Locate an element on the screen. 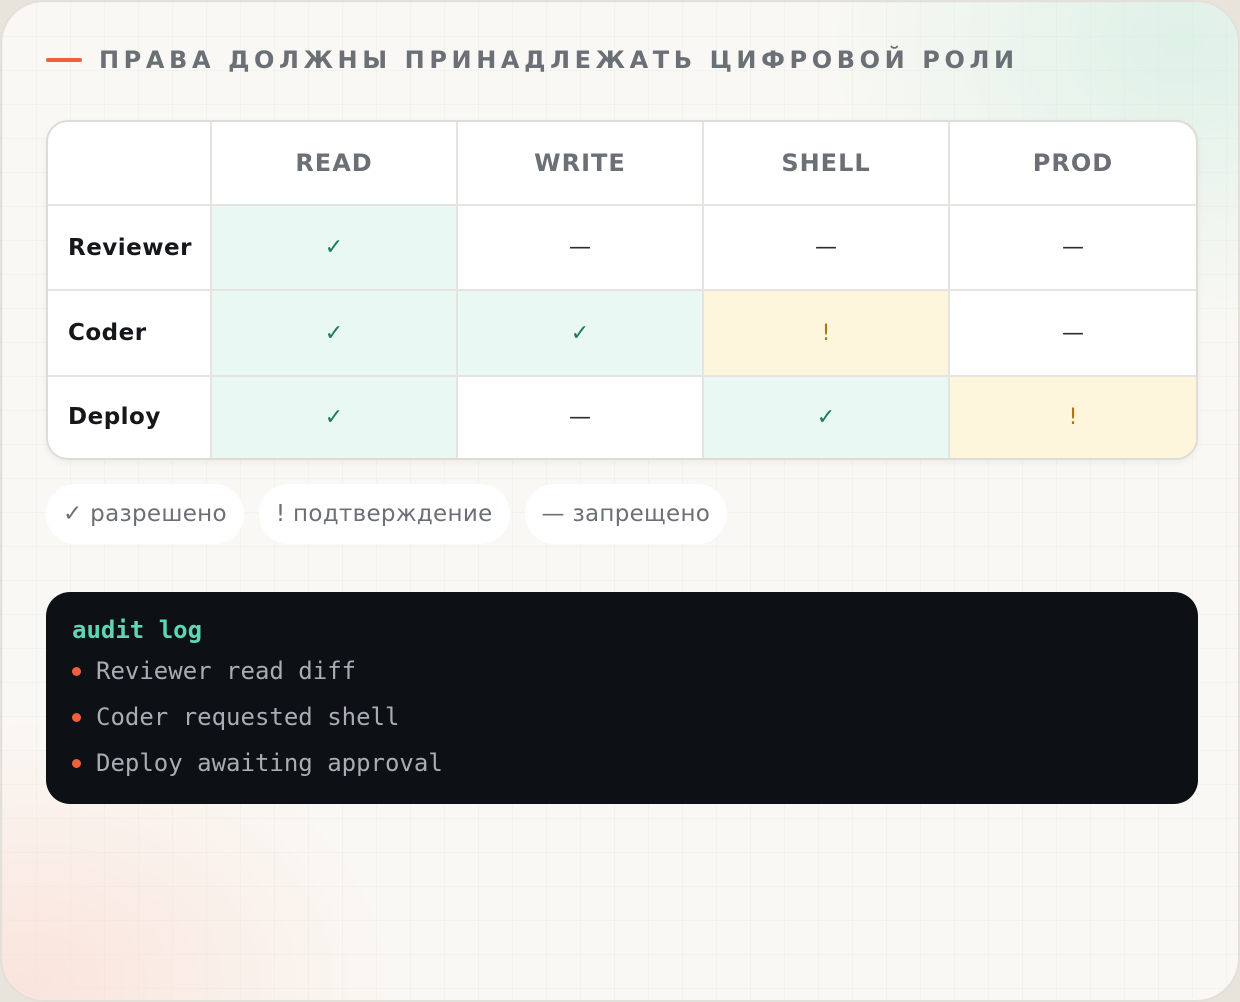  matrix-row-coder: Coder ✓ ✓ ! — is located at coordinates (622, 333).